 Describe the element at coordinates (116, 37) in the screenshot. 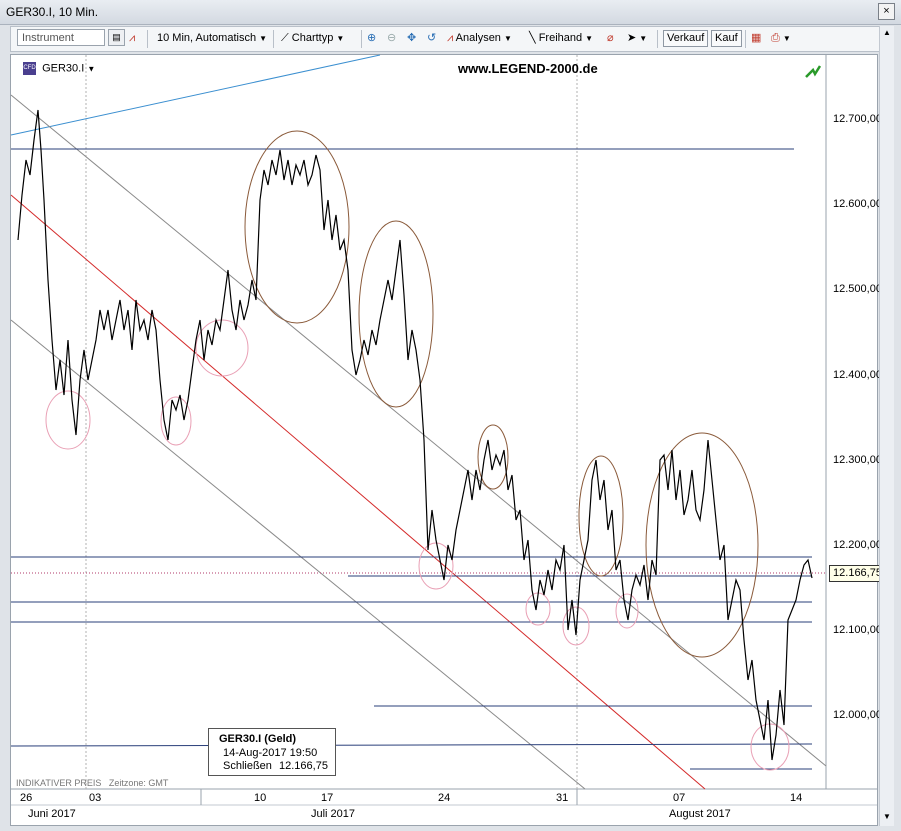

I see `instrument-picker-icon: ▤` at that location.